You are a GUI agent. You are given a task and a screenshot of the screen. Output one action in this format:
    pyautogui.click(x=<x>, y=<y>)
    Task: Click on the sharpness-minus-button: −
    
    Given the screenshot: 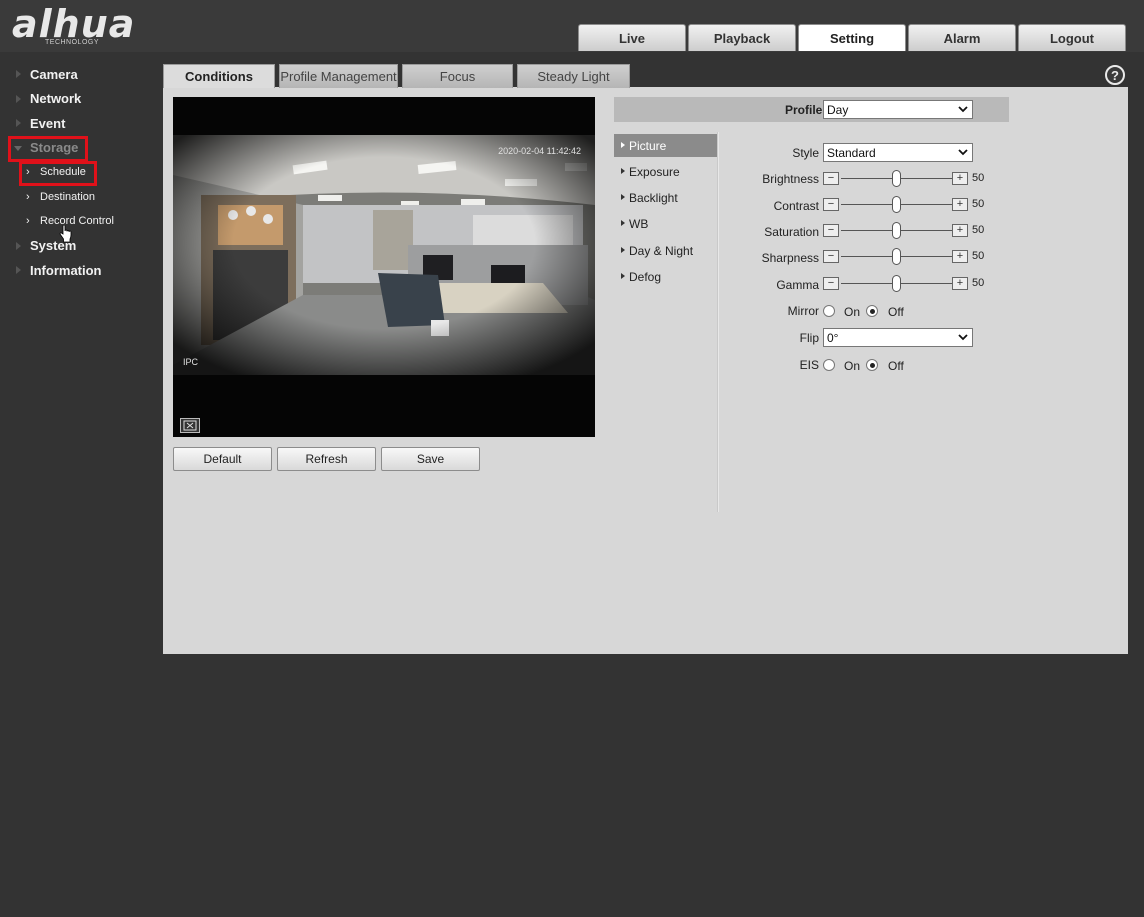 What is the action you would take?
    pyautogui.click(x=831, y=256)
    